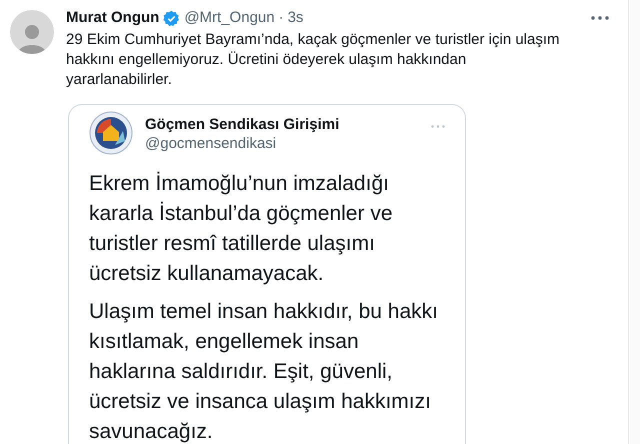  Describe the element at coordinates (296, 18) in the screenshot. I see `tweet-time: 3s` at that location.